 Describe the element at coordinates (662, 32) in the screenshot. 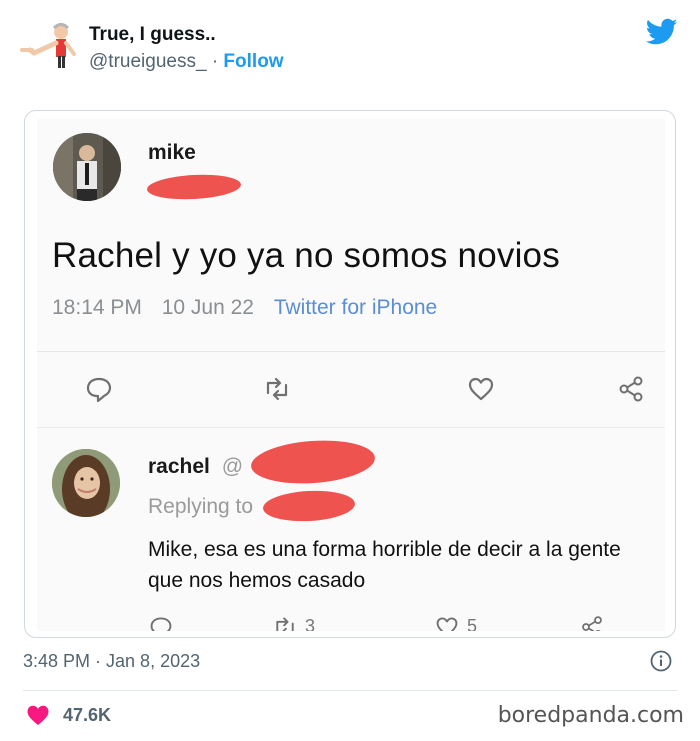

I see `twitter-bird-icon` at that location.